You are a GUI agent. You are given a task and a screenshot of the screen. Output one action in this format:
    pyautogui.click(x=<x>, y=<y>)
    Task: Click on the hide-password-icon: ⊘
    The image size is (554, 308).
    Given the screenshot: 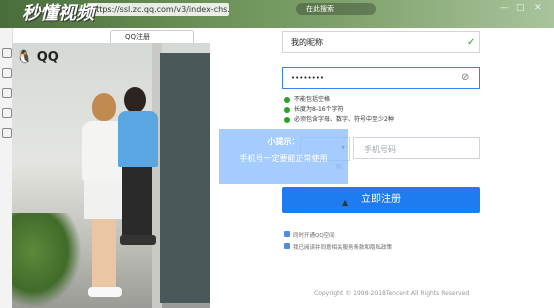 What is the action you would take?
    pyautogui.click(x=465, y=77)
    